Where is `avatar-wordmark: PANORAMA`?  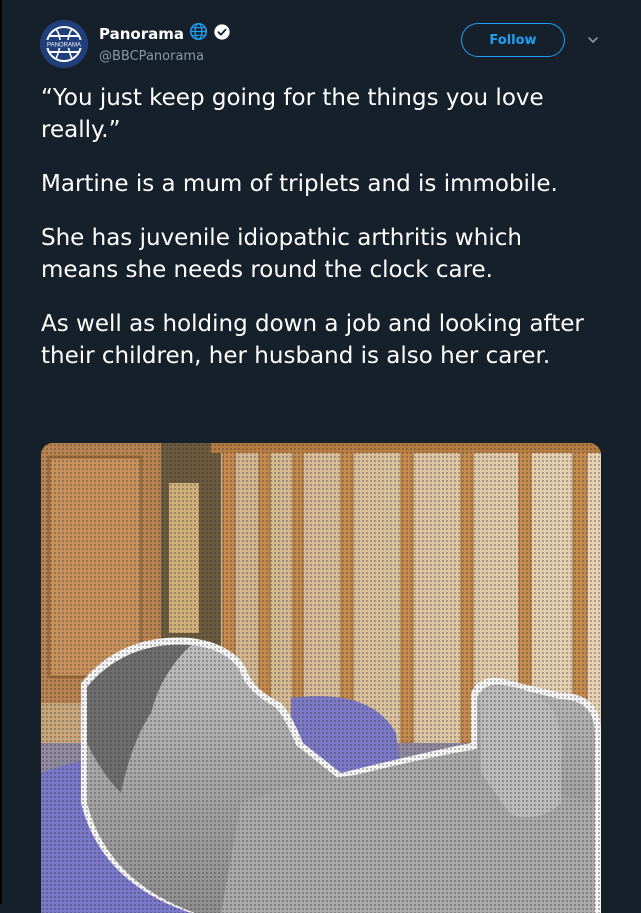
avatar-wordmark: PANORAMA is located at coordinates (64, 46).